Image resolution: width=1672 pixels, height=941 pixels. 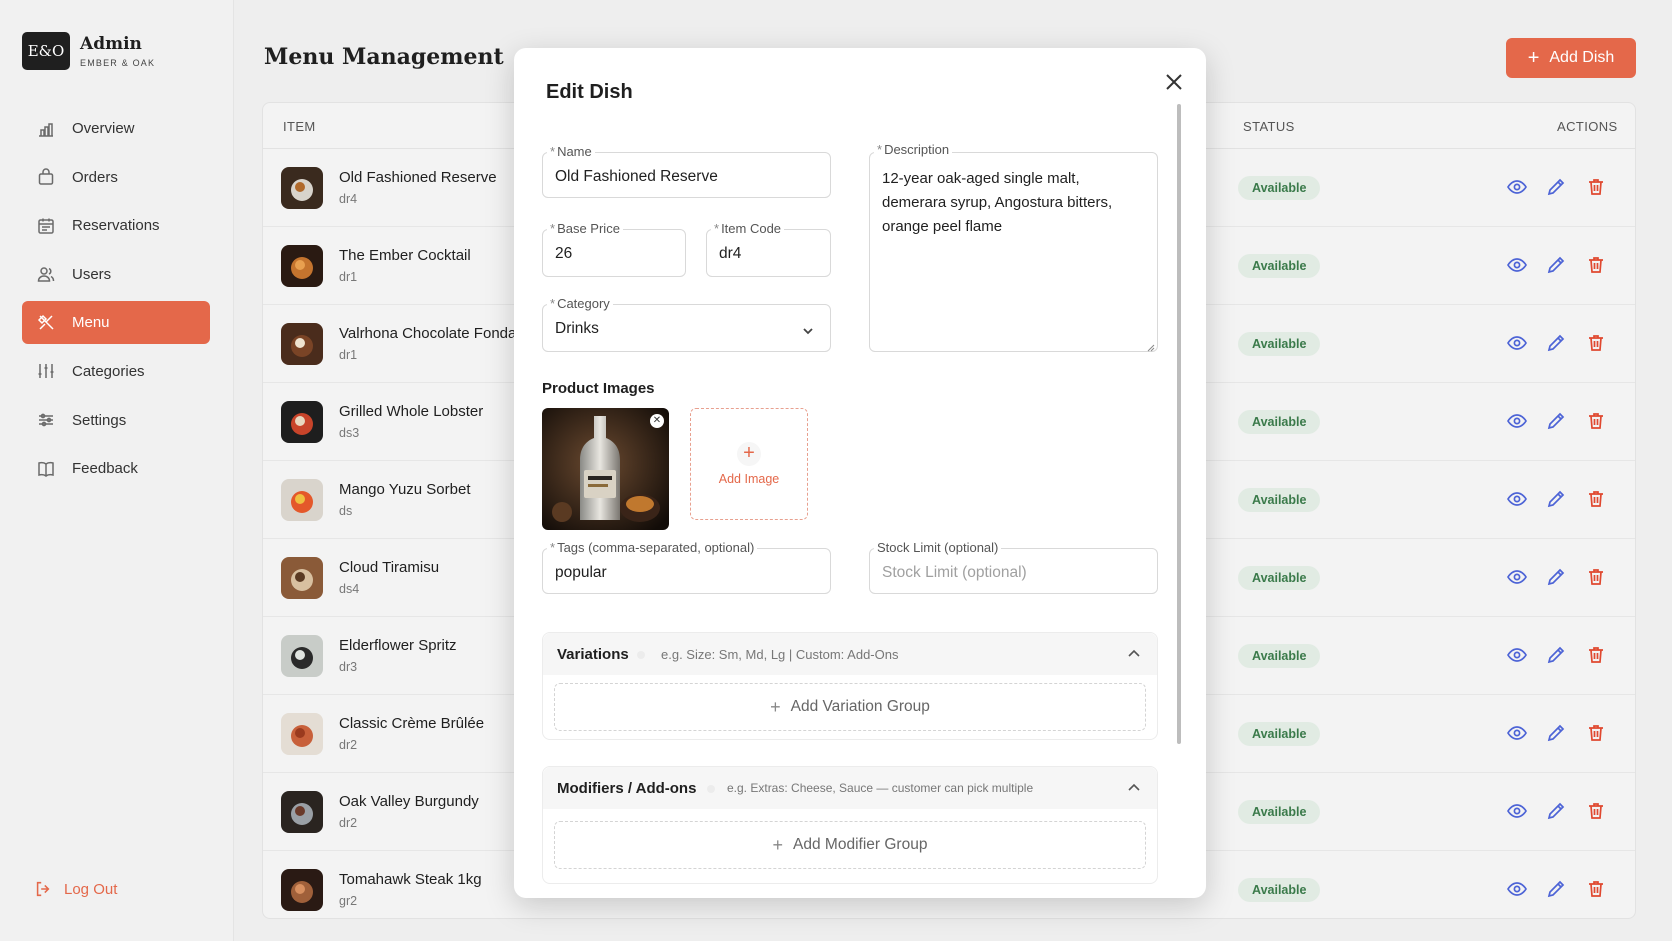 I want to click on dish-name: Tomahawk Steak 1kg, so click(x=410, y=879).